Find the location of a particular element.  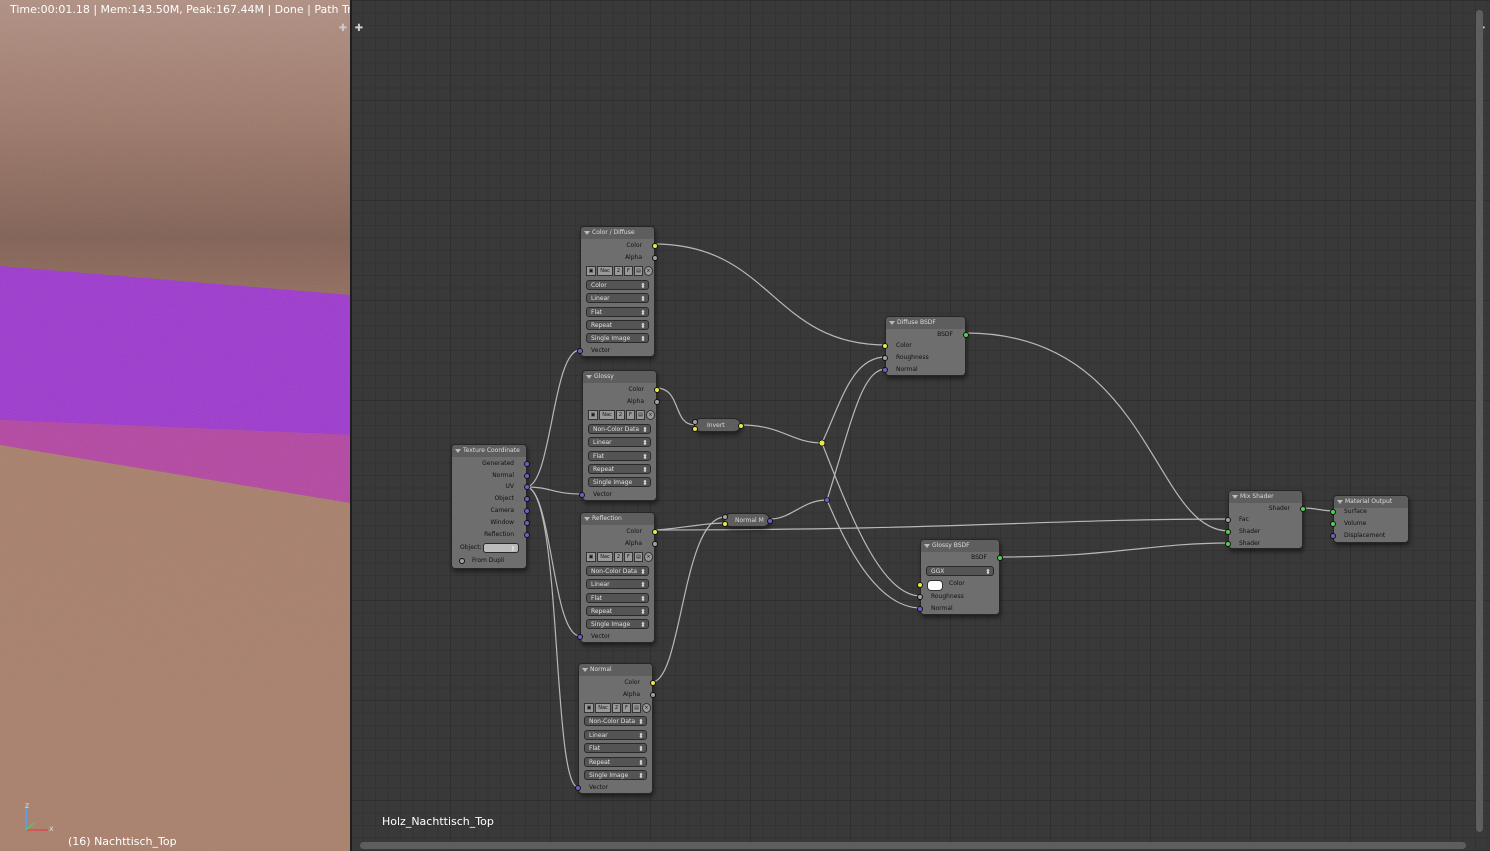

from-dupli-checkbox is located at coordinates (462, 561).